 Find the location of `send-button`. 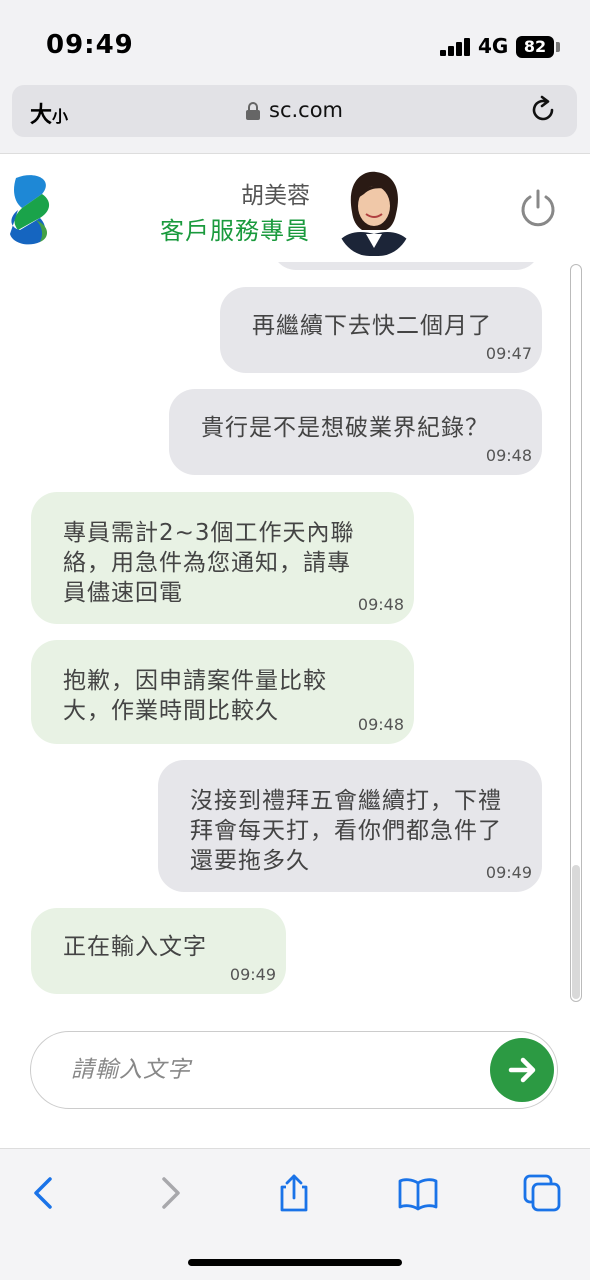

send-button is located at coordinates (522, 1070).